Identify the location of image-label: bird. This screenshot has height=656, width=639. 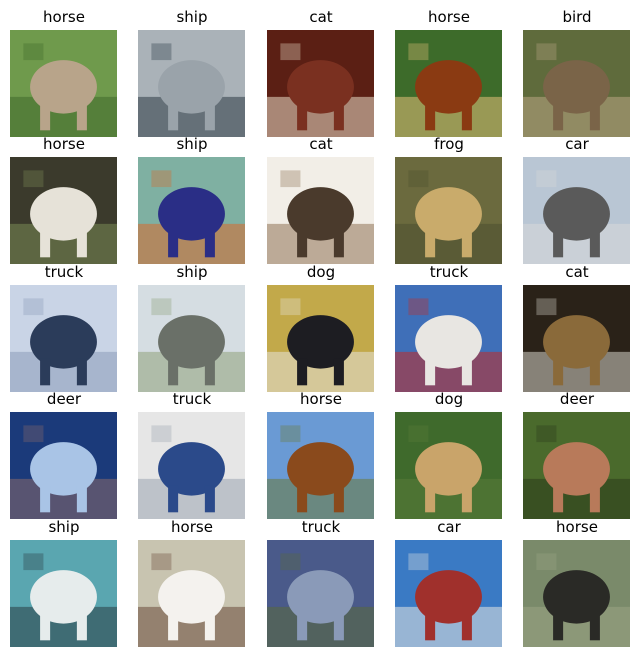
(577, 17).